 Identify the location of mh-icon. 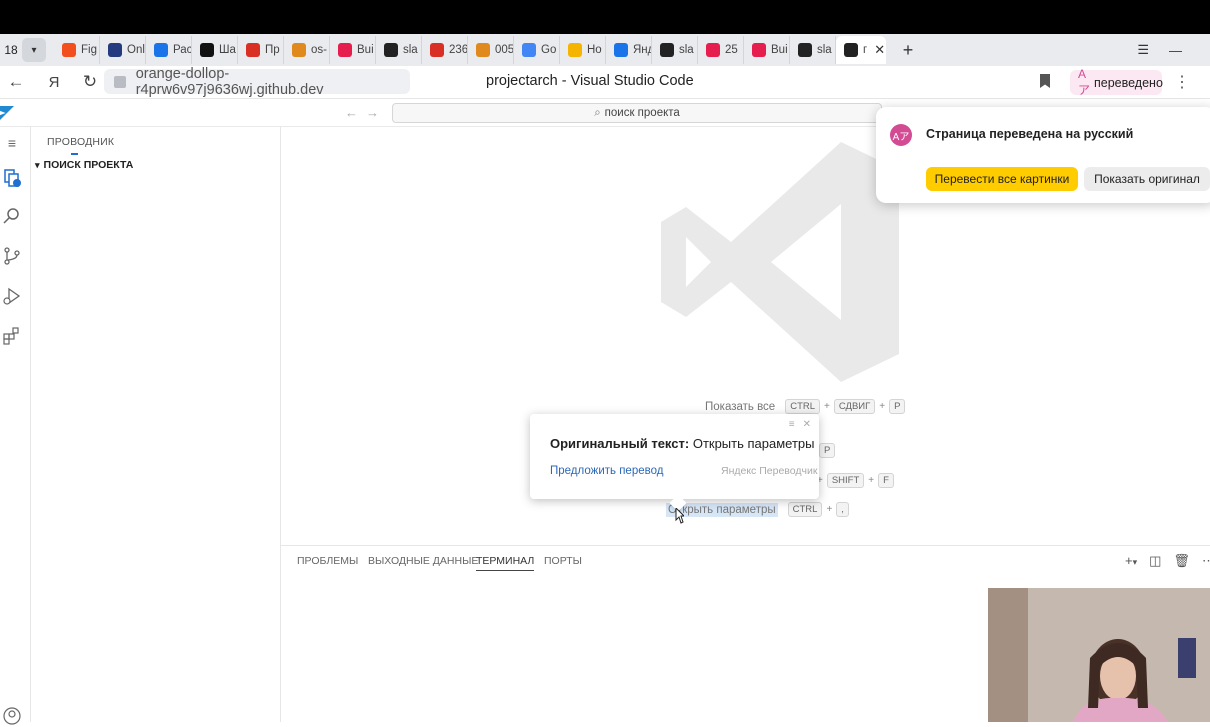
(483, 50).